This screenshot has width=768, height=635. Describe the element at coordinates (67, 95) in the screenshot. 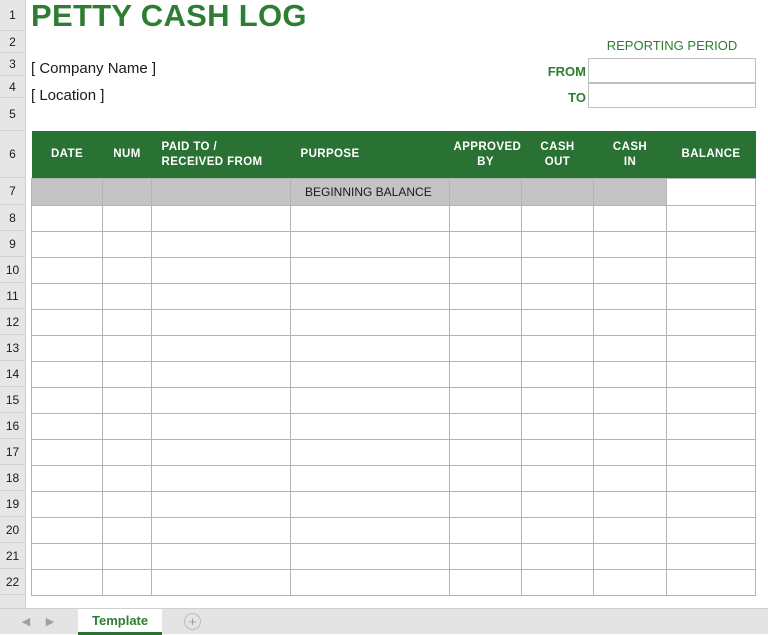

I see `location-cell: [ Location ]` at that location.